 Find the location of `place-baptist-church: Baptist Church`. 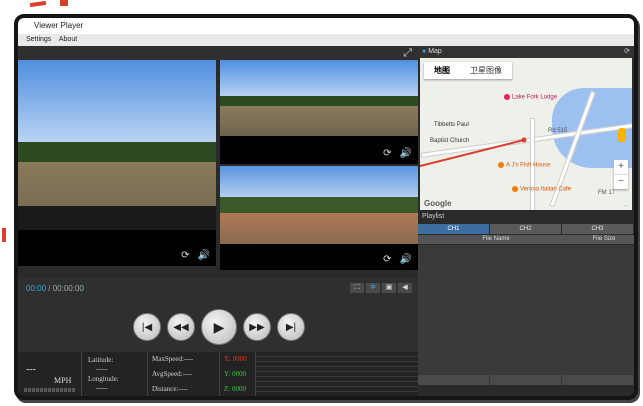

place-baptist-church: Baptist Church is located at coordinates (450, 141).